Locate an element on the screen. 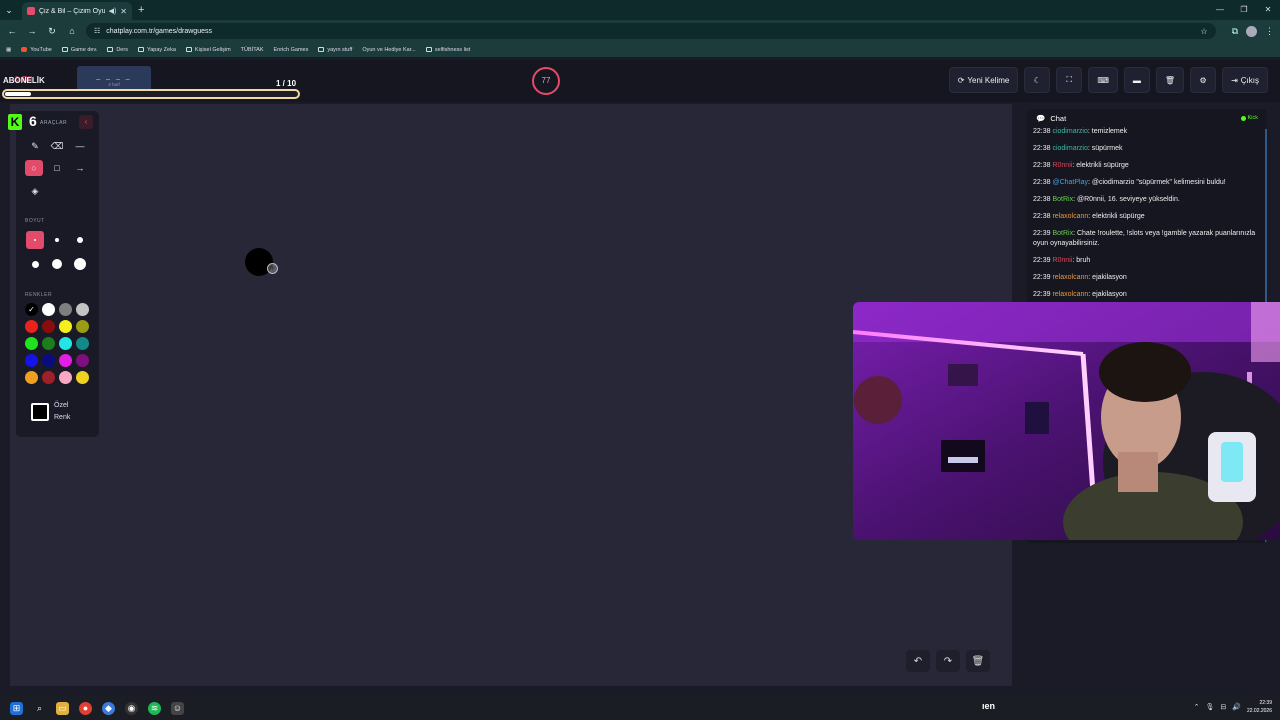 The height and width of the screenshot is (720, 1280). bookmark-folder: Ders is located at coordinates (117, 50).